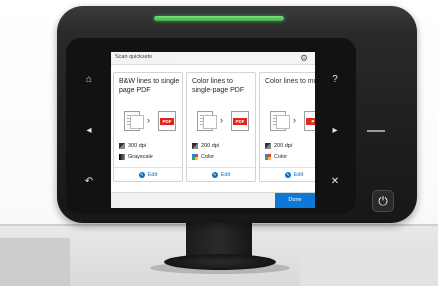 The width and height of the screenshot is (438, 286). Describe the element at coordinates (290, 81) in the screenshot. I see `card-title: Color lines to mu` at that location.